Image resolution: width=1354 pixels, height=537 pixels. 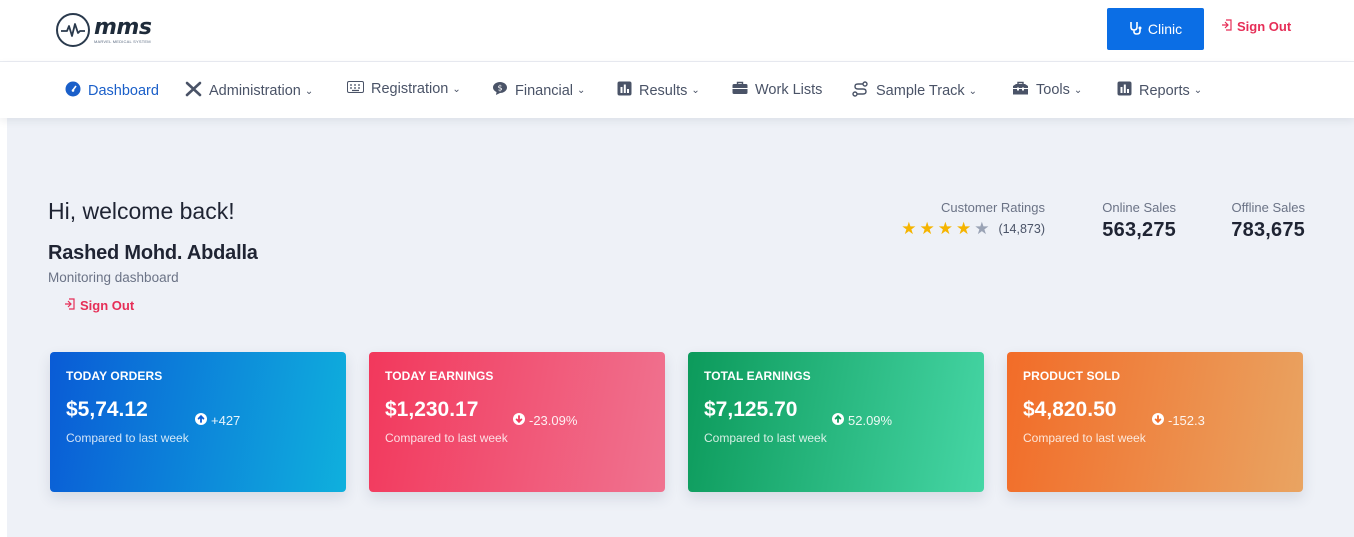 What do you see at coordinates (1268, 230) in the screenshot?
I see `offline-sales-value: 783,675` at bounding box center [1268, 230].